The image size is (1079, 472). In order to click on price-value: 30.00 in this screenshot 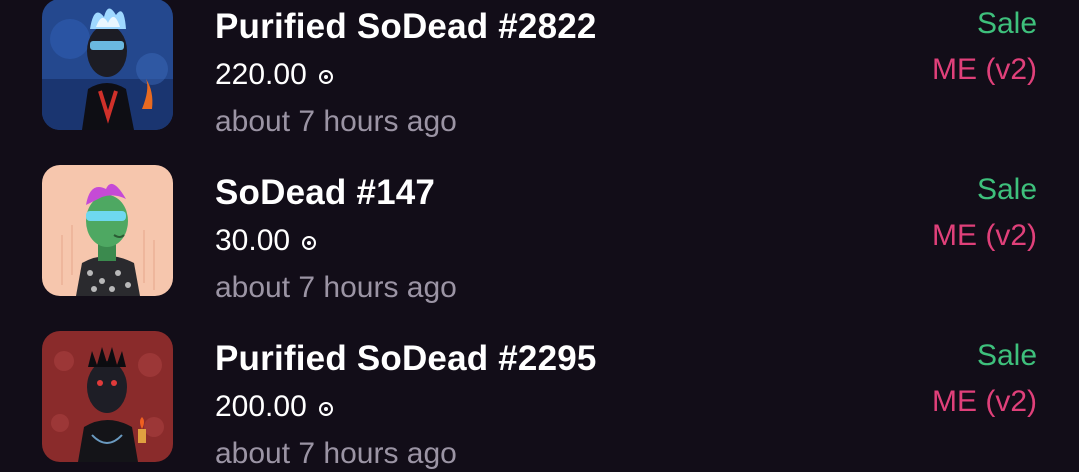, I will do `click(253, 240)`.